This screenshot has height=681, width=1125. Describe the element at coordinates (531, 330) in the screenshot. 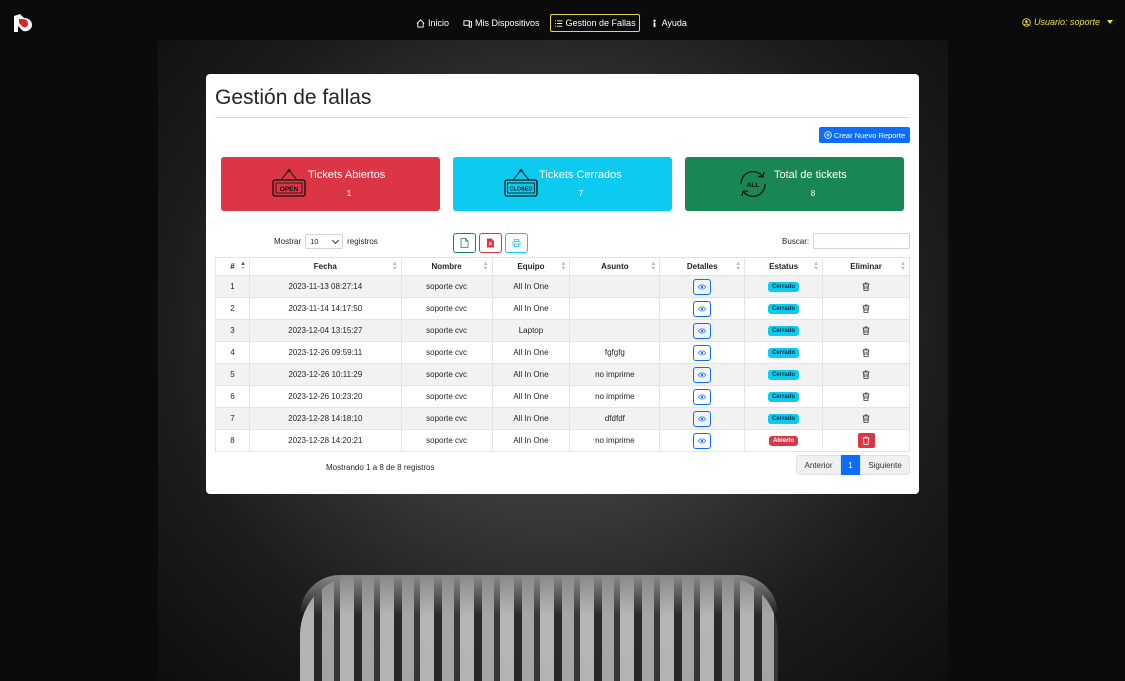

I see `cell-equipo: Laptop` at that location.